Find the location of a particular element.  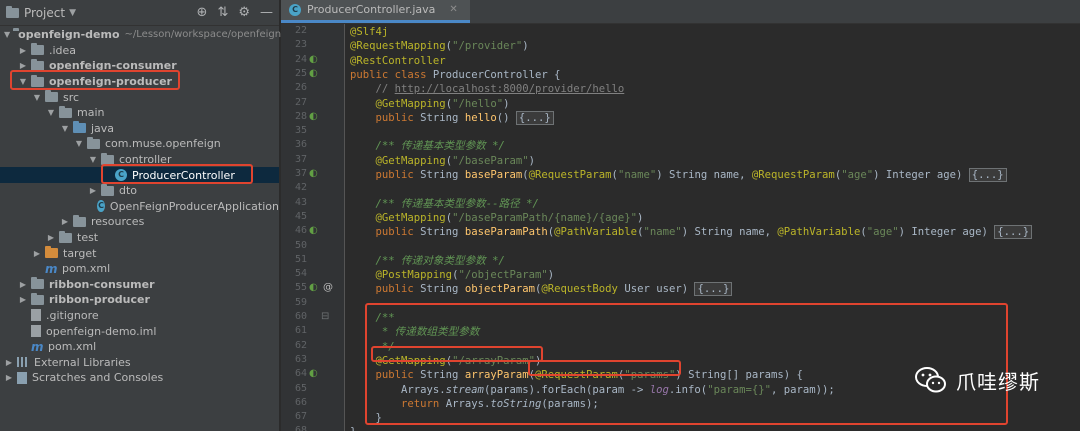

tree-item: C OpenFeignProducerApplication is located at coordinates (139, 207).